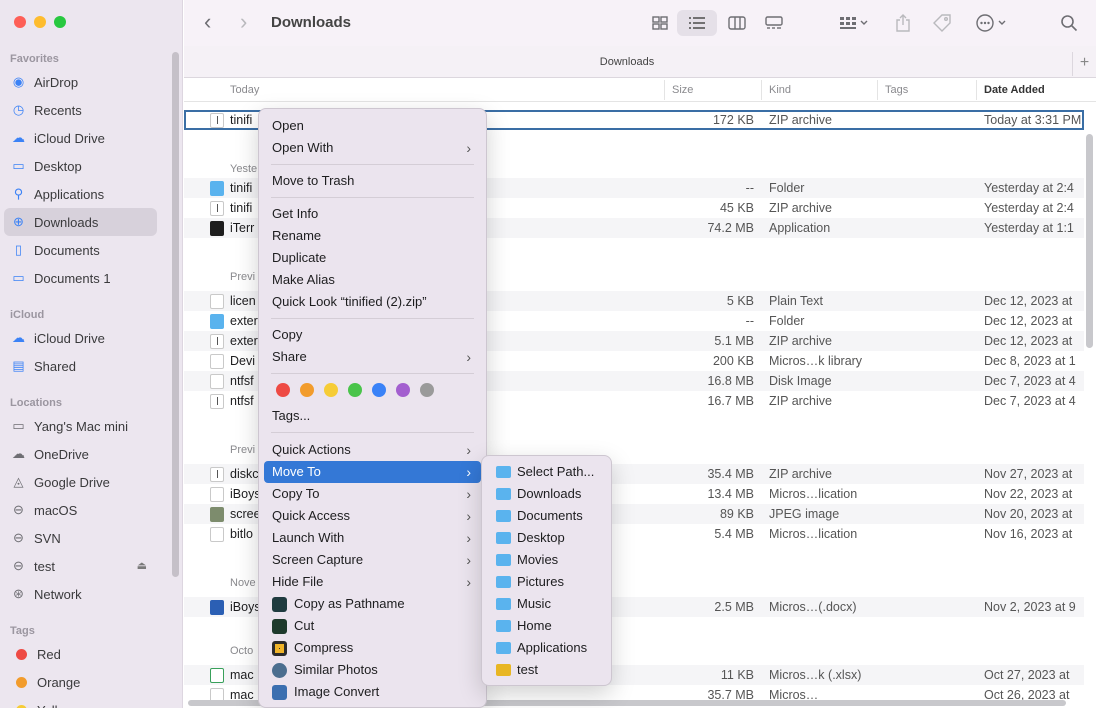 This screenshot has height=708, width=1096. Describe the element at coordinates (774, 23) in the screenshot. I see `gallery-view-button` at that location.